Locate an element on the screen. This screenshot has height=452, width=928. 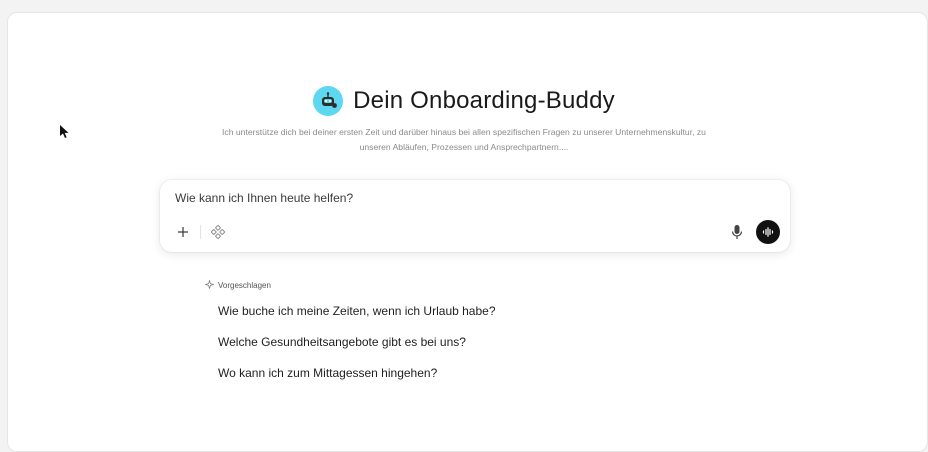
microphone-icon is located at coordinates (737, 232).